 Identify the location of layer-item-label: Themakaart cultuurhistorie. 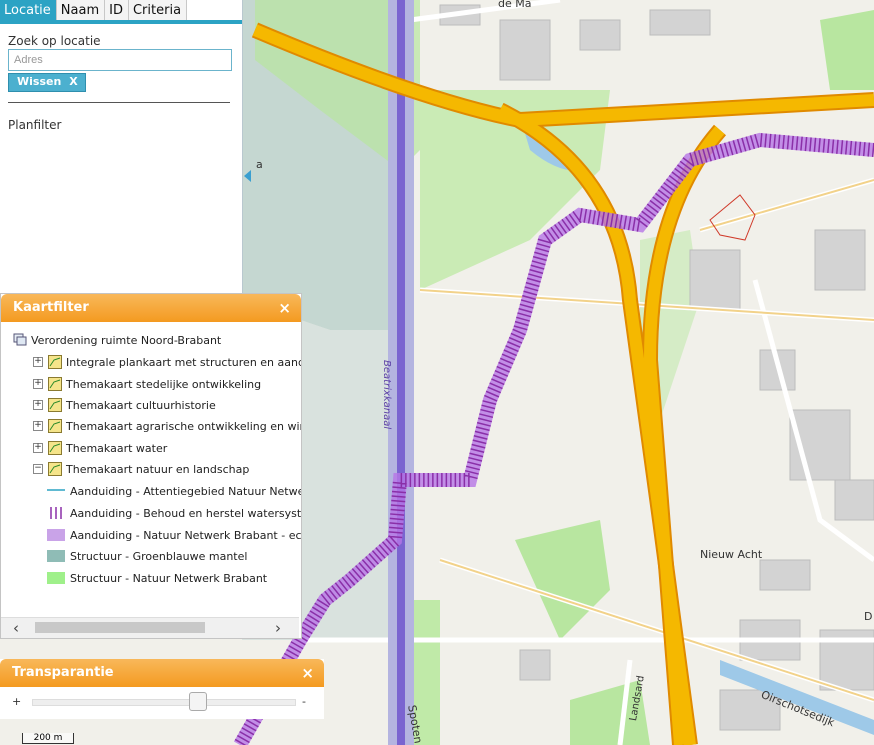
(141, 405).